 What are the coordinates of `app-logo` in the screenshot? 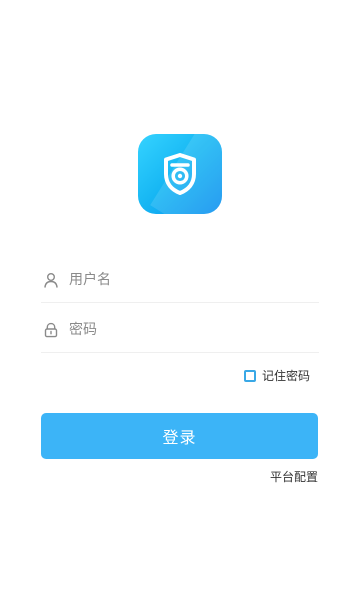 It's located at (180, 174).